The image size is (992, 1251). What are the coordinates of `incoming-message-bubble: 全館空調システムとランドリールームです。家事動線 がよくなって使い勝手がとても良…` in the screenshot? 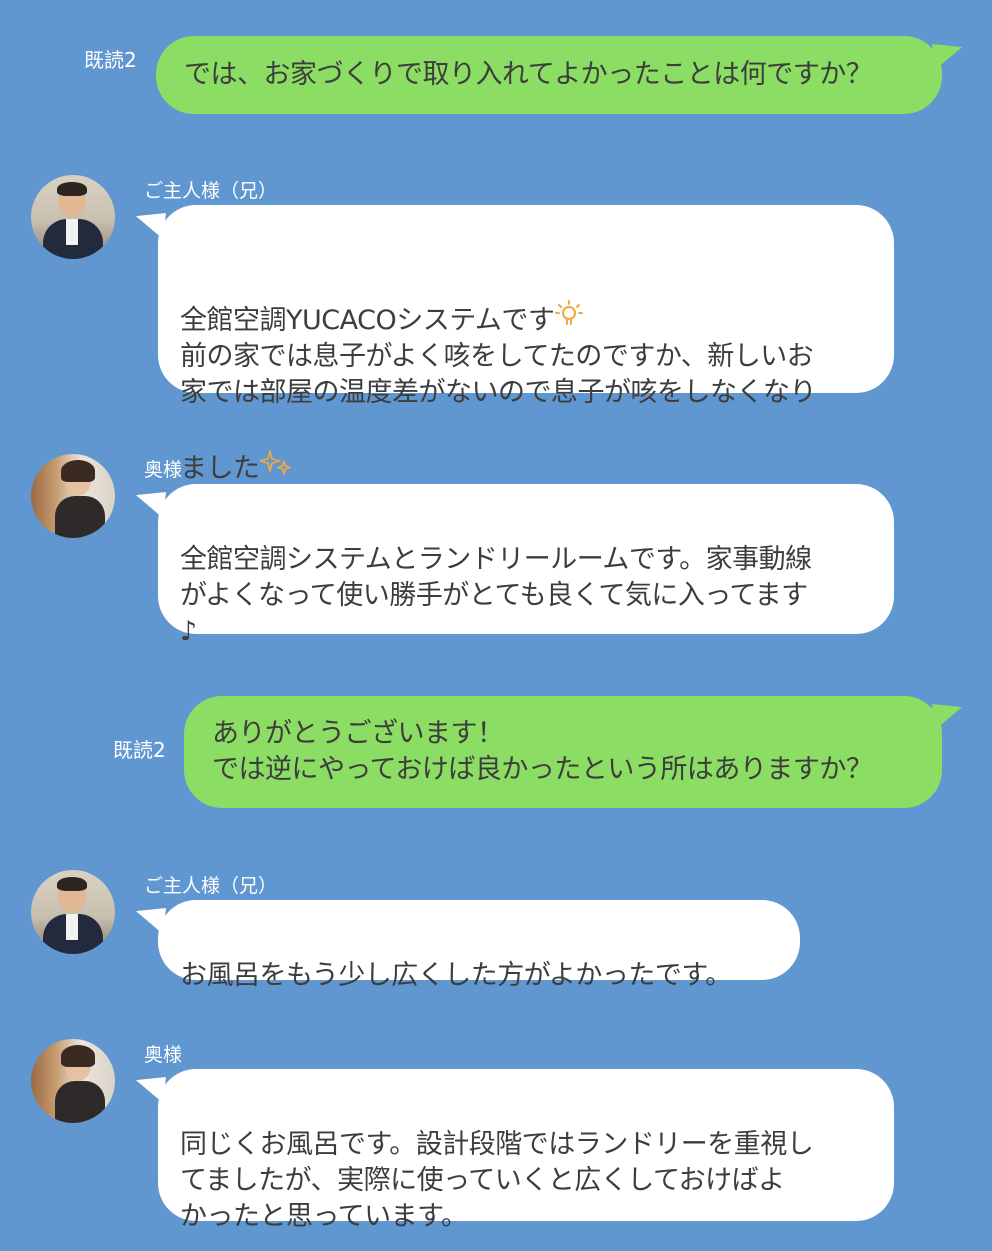 It's located at (526, 565).